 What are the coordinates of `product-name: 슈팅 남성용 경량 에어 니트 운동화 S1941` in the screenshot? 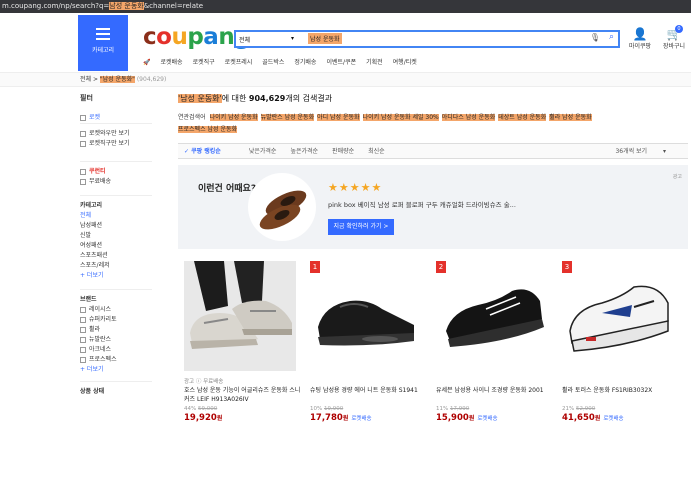 It's located at (369, 395).